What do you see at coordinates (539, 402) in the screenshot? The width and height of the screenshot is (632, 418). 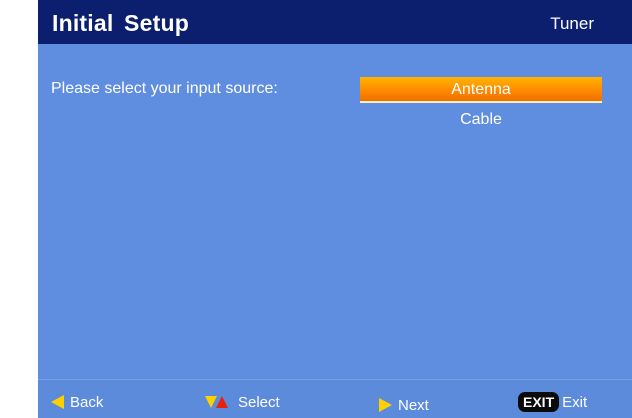 I see `exit-key-icon: EXIT` at bounding box center [539, 402].